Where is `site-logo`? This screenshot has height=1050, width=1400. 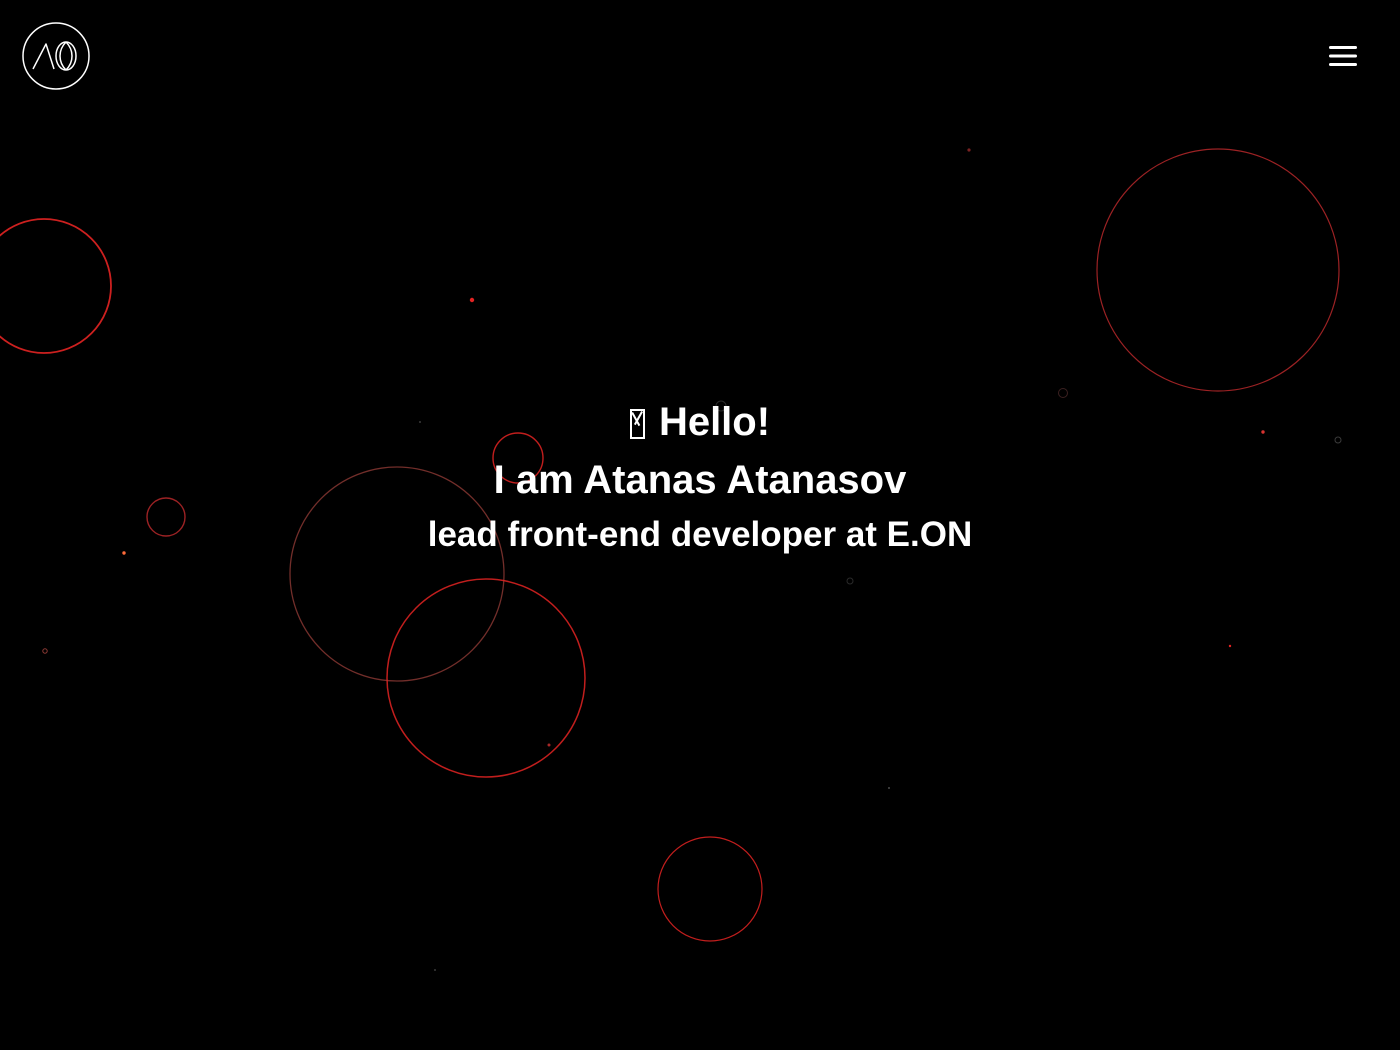 site-logo is located at coordinates (56, 56).